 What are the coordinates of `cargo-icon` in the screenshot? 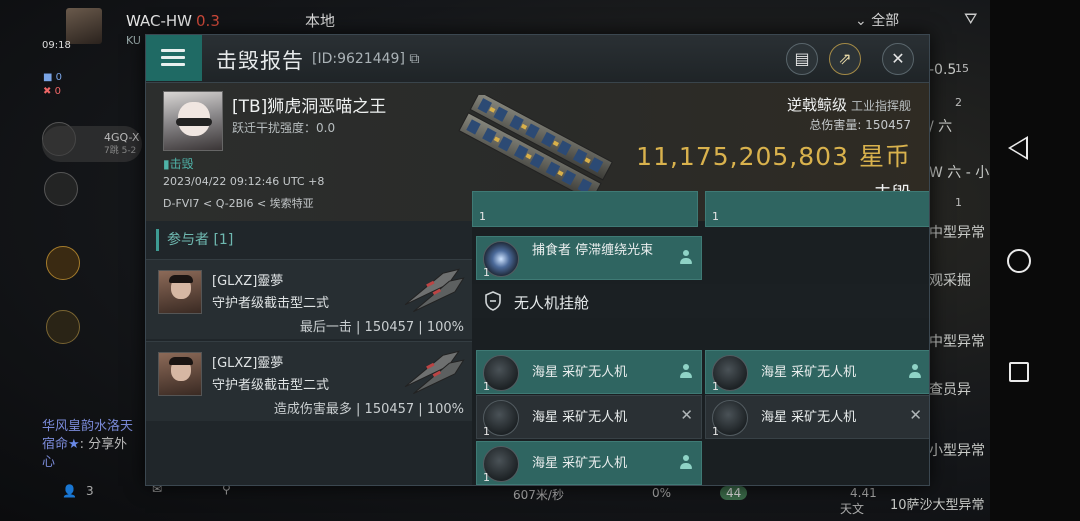 It's located at (63, 263).